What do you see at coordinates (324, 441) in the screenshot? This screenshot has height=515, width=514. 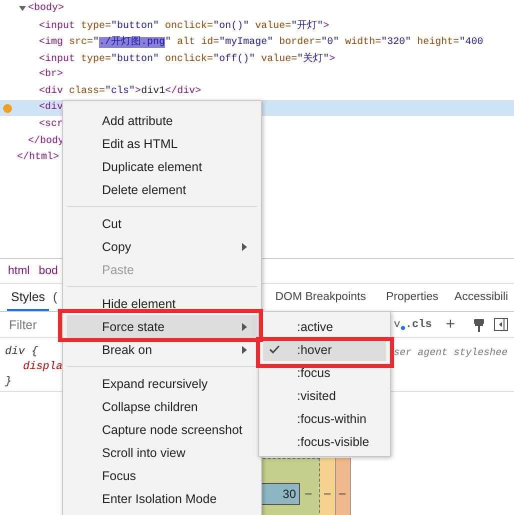 I see `menu-item: :focus-visible` at bounding box center [324, 441].